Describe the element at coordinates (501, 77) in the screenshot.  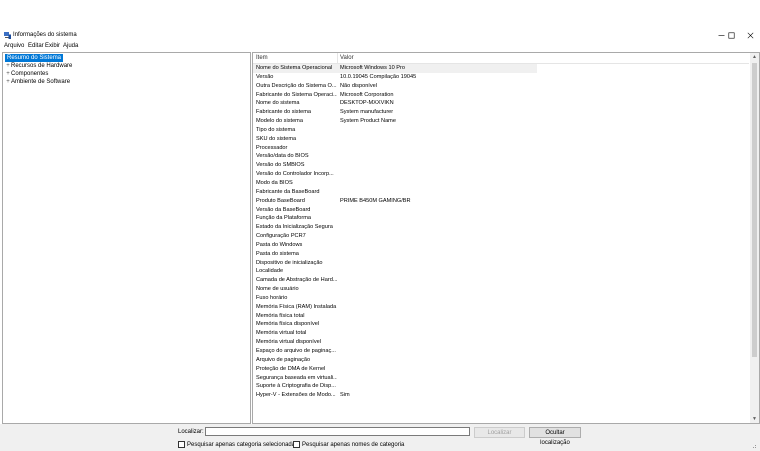
I see `table-row: Versão 10.0.19045 Compilação 19045` at that location.